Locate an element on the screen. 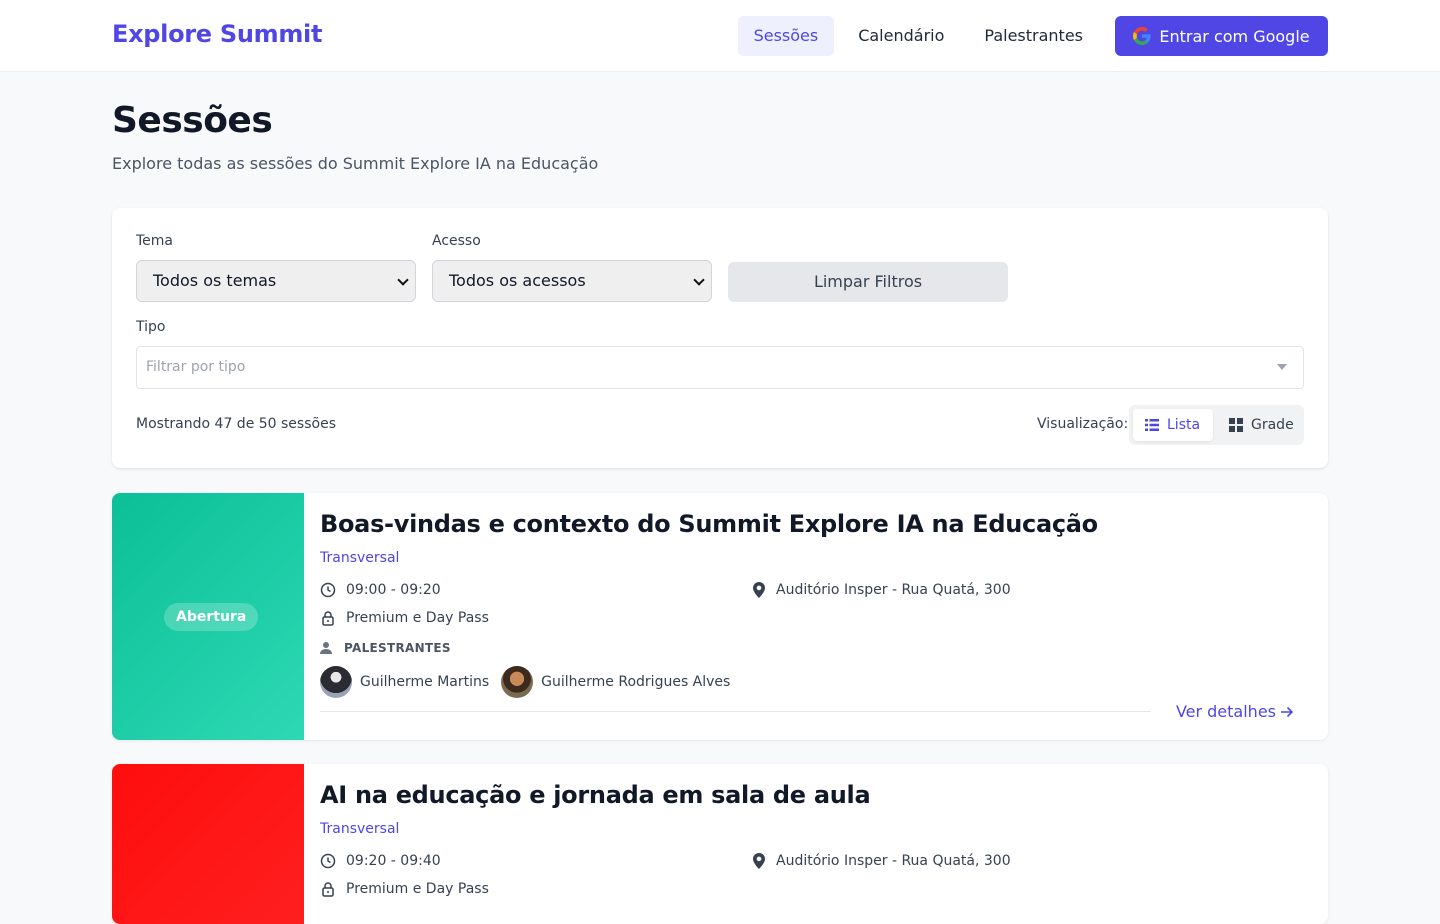 The height and width of the screenshot is (924, 1440). session-time-text: 09:20 - 09:40 is located at coordinates (393, 861).